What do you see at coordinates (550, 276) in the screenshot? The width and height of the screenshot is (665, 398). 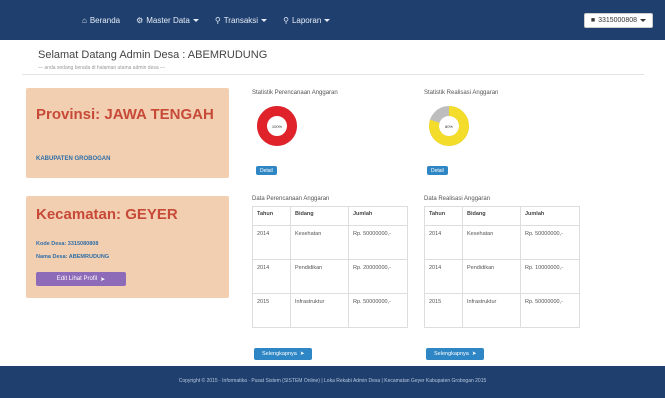 I see `table-cell: Rp. 10000000,-` at bounding box center [550, 276].